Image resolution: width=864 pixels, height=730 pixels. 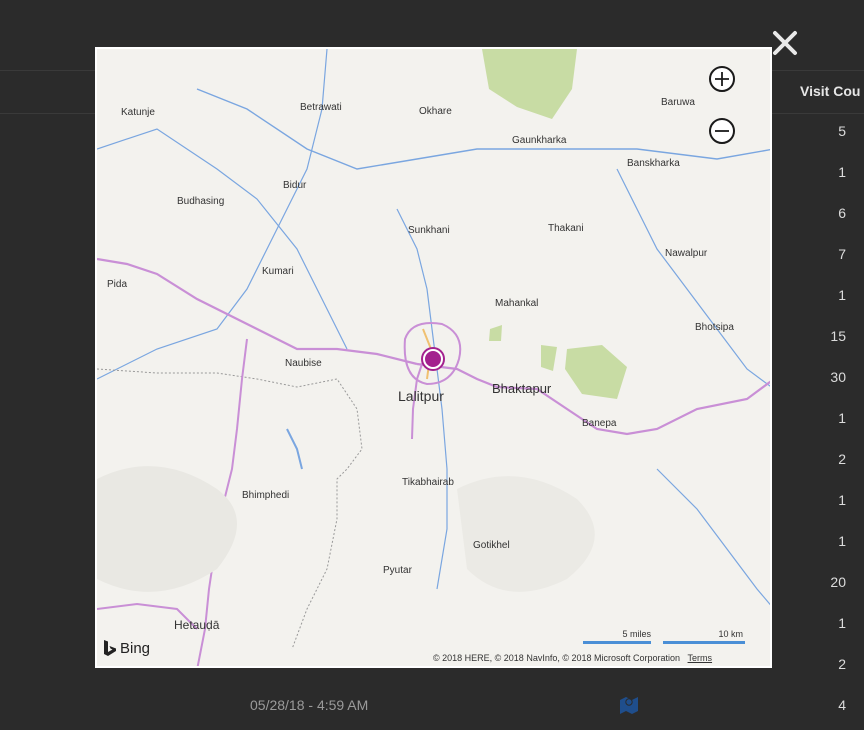 What do you see at coordinates (704, 642) in the screenshot?
I see `scale-bar-km` at bounding box center [704, 642].